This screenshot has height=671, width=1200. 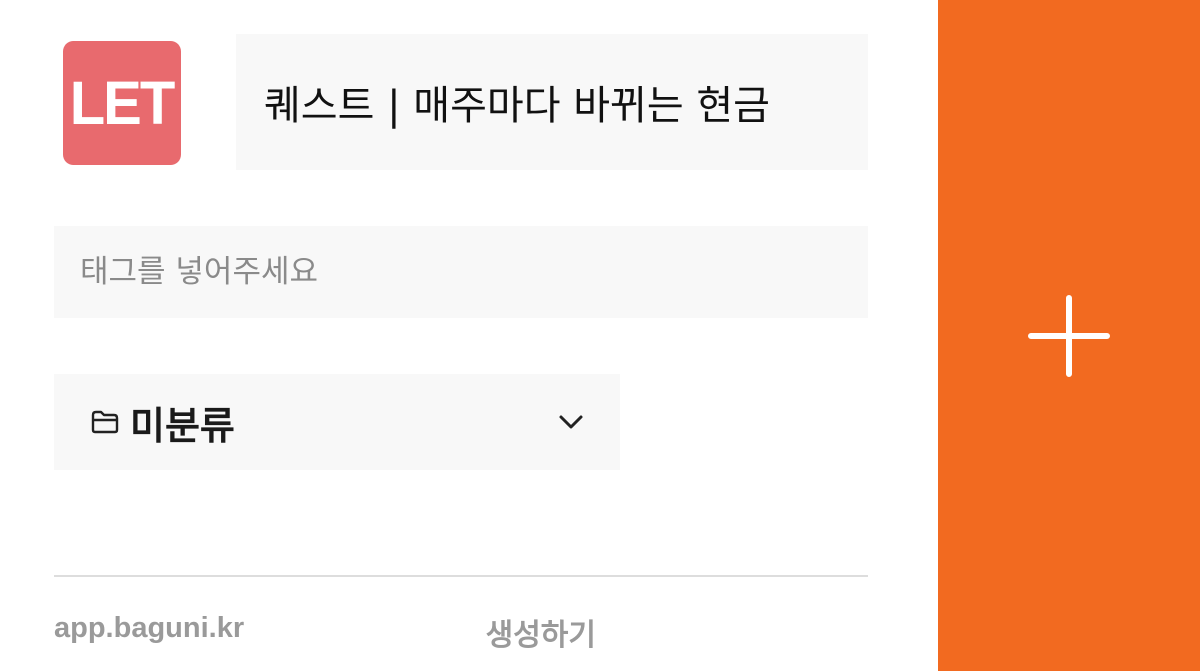 I want to click on plus-icon, so click(x=1069, y=335).